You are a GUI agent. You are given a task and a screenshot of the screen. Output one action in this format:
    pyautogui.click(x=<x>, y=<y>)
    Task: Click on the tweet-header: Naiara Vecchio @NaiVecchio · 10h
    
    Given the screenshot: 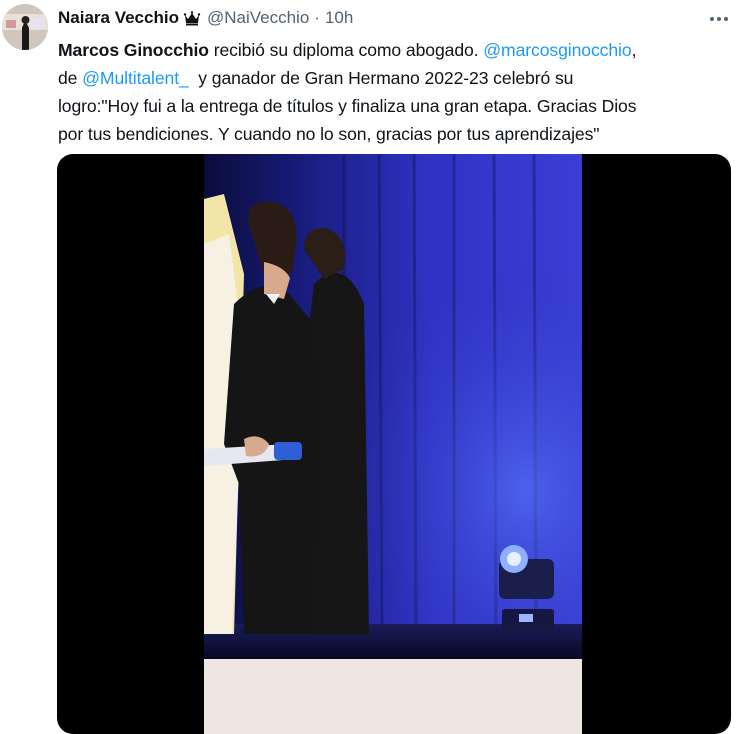 What is the action you would take?
    pyautogui.click(x=205, y=18)
    